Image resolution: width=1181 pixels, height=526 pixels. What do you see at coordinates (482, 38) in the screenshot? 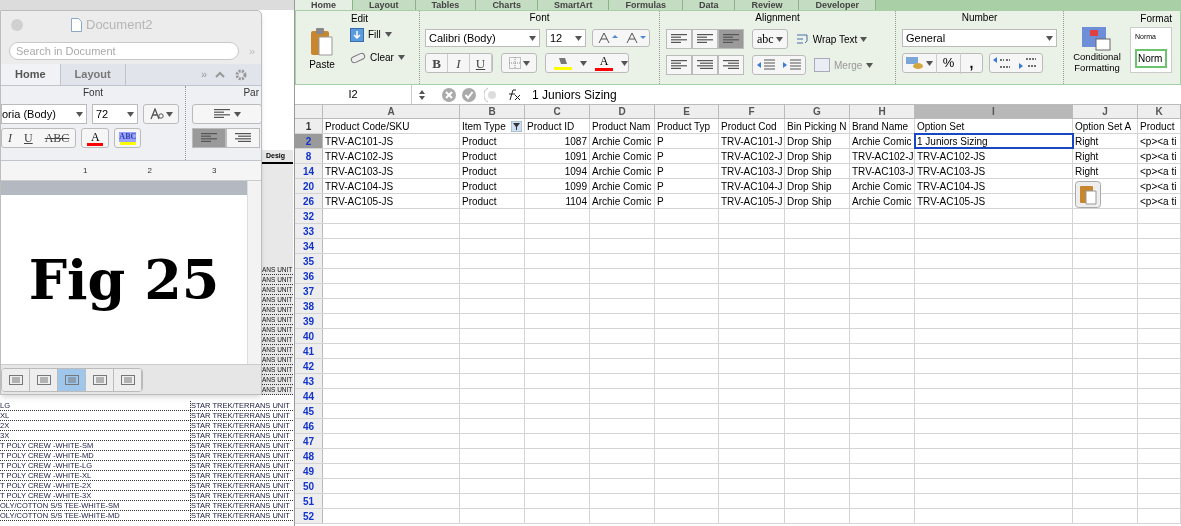
I see `font-name-field: Calibri (Body)` at bounding box center [482, 38].